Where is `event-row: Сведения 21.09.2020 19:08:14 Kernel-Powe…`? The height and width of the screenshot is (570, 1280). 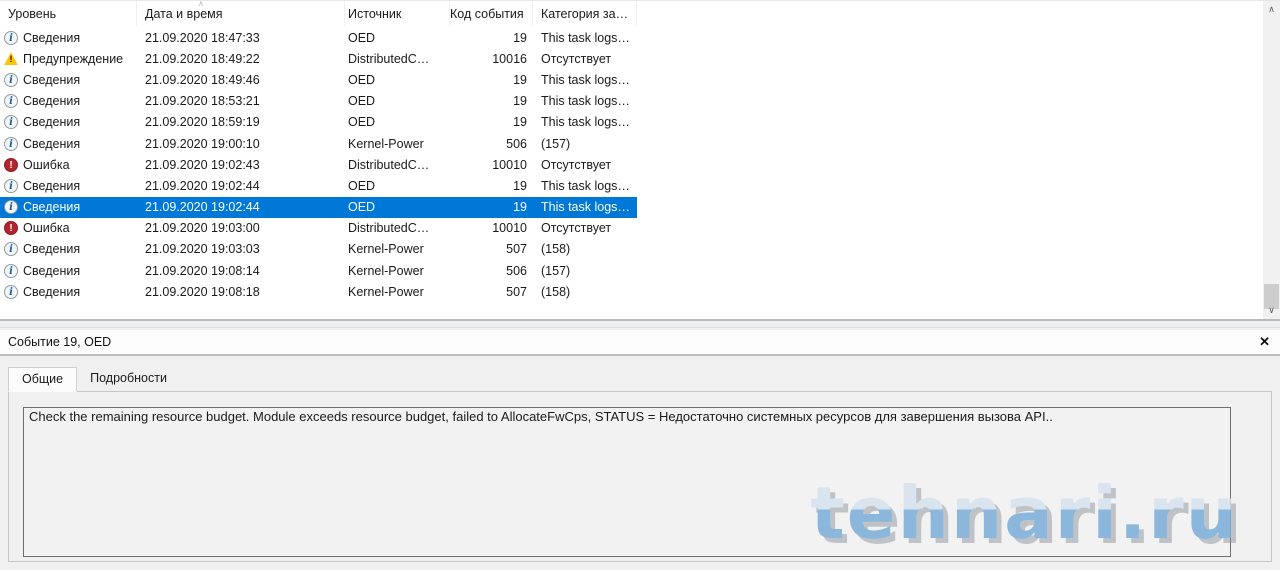 event-row: Сведения 21.09.2020 19:08:14 Kernel-Powe… is located at coordinates (640, 270).